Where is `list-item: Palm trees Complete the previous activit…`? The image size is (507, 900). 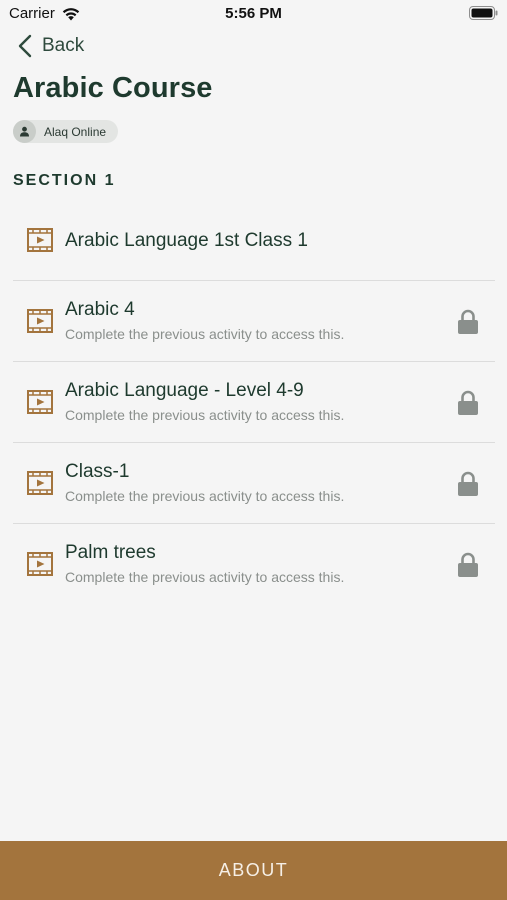 list-item: Palm trees Complete the previous activit… is located at coordinates (254, 564).